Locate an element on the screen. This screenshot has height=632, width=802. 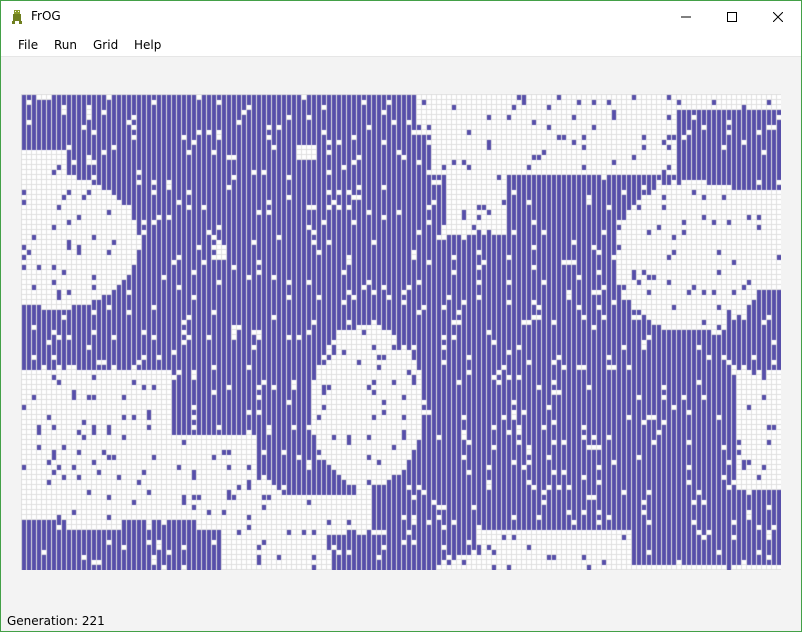
status-bar: Generation: 221 is located at coordinates (56, 621).